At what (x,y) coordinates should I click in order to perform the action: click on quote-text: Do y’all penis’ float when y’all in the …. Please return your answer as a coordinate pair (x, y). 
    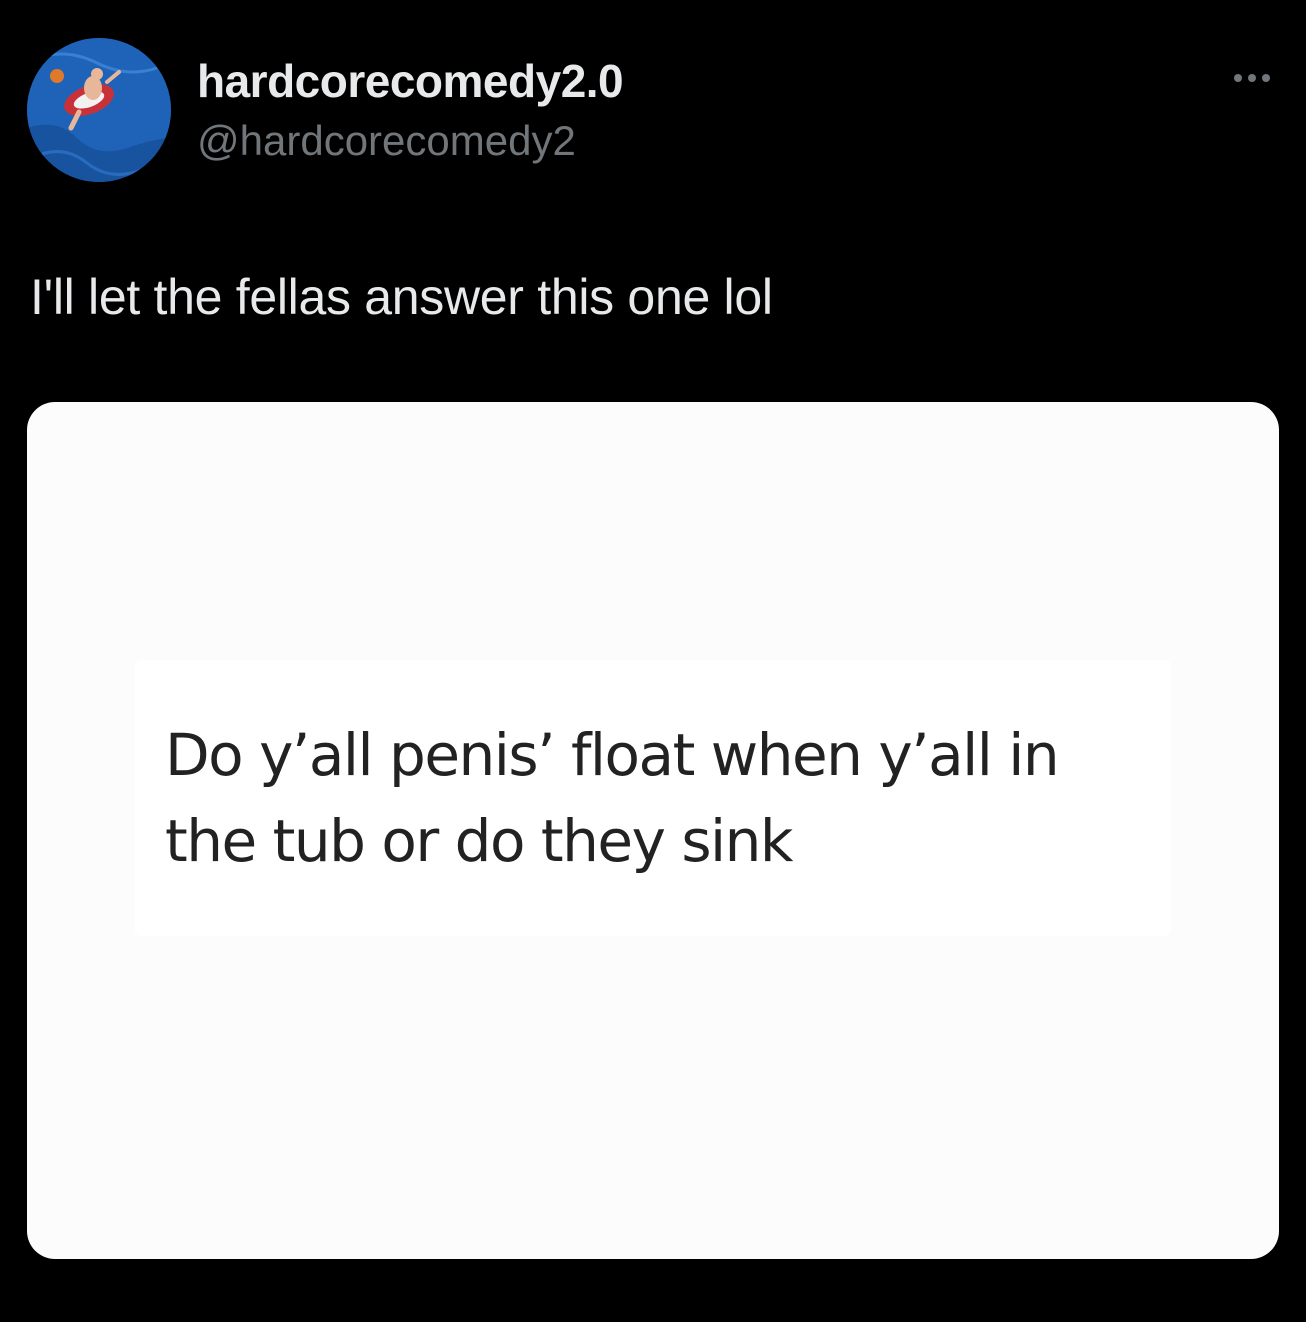
    Looking at the image, I should click on (612, 798).